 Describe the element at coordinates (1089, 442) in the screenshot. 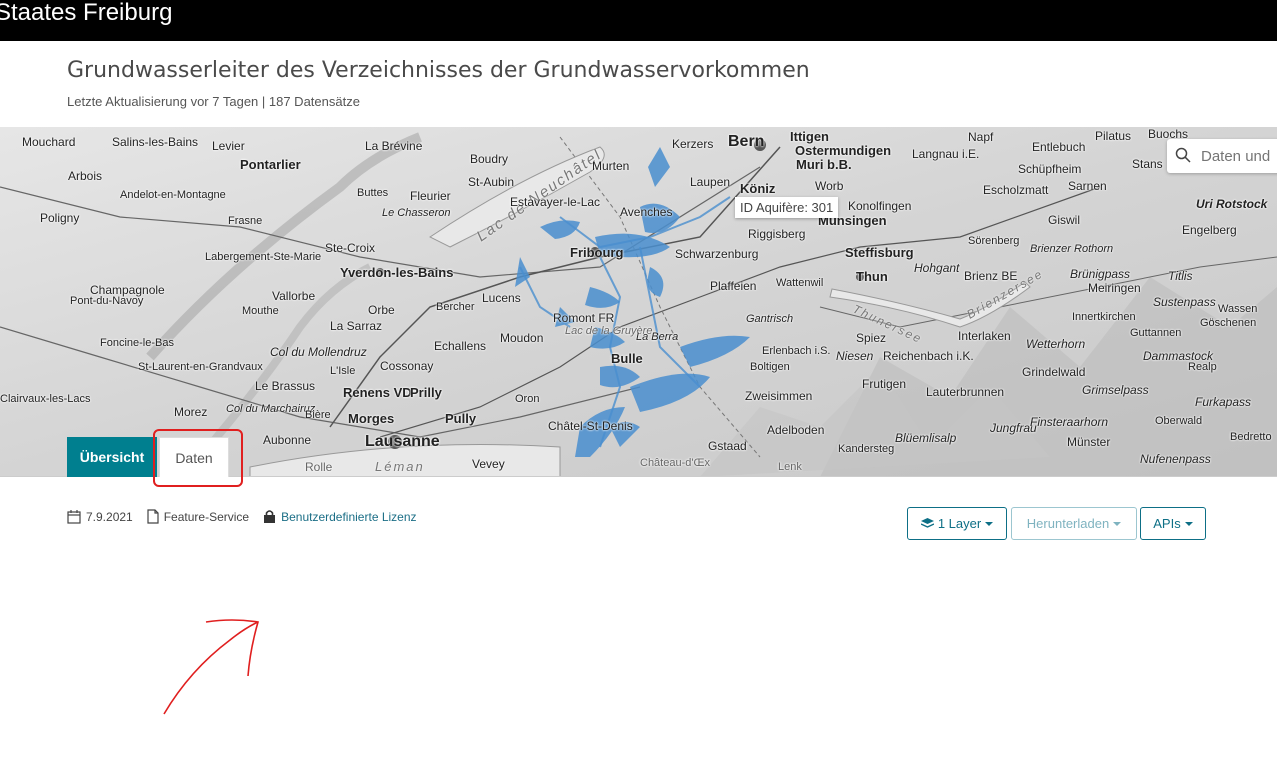

I see `map-label: Münster` at that location.